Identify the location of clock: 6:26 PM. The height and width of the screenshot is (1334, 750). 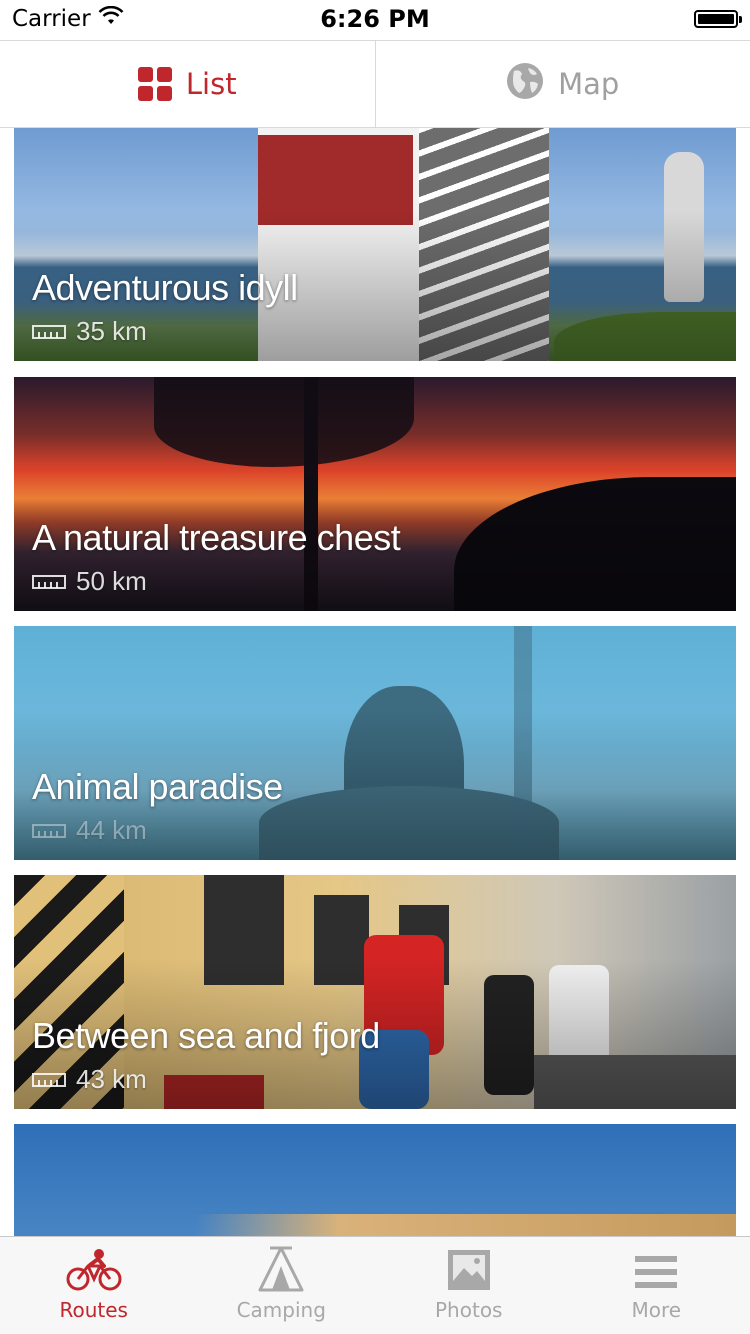
(375, 19).